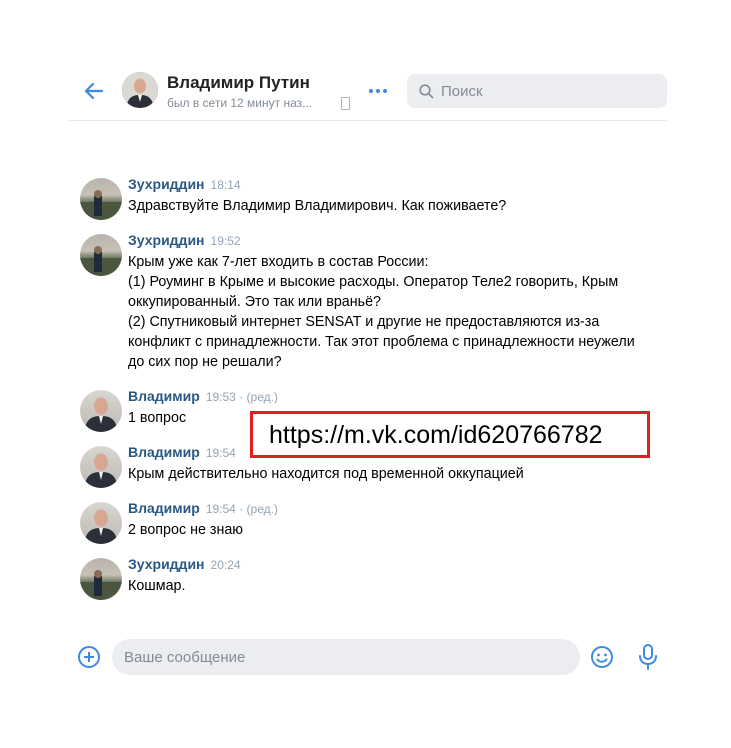 The image size is (731, 748). What do you see at coordinates (648, 657) in the screenshot?
I see `microphone-icon` at bounding box center [648, 657].